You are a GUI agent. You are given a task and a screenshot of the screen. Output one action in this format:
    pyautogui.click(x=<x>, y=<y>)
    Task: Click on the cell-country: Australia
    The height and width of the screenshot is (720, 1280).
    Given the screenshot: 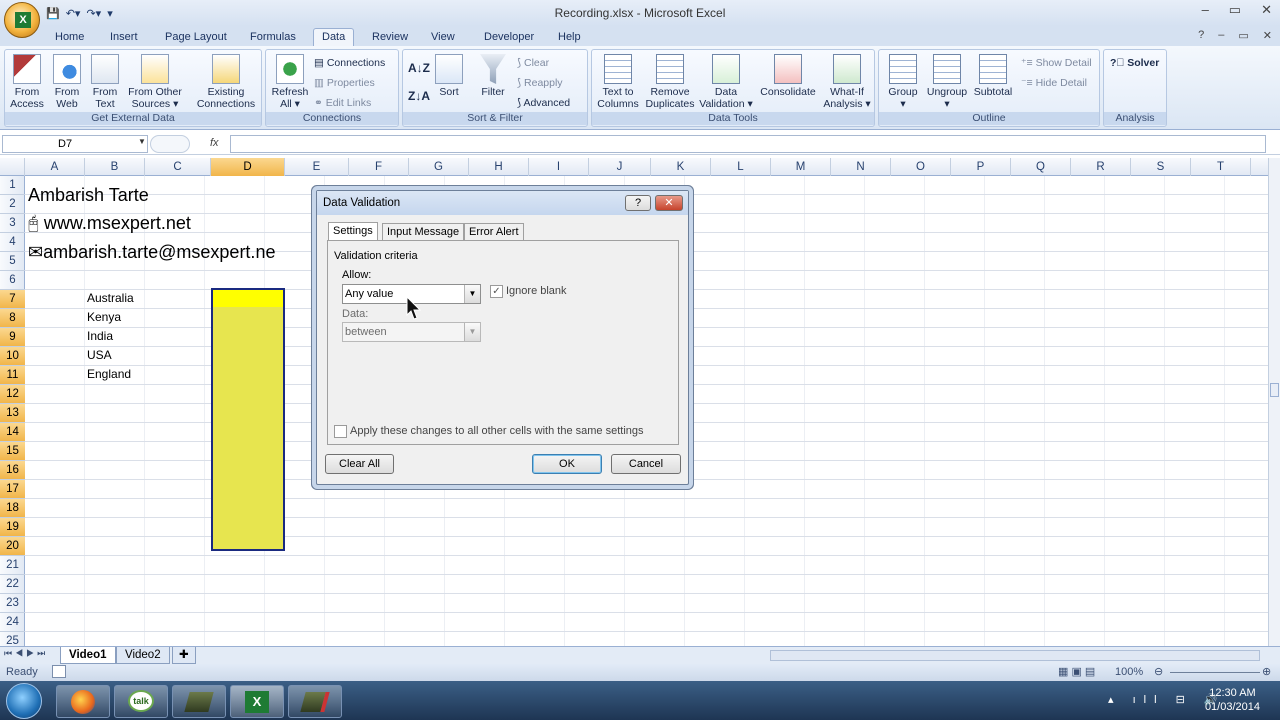 What is the action you would take?
    pyautogui.click(x=110, y=298)
    